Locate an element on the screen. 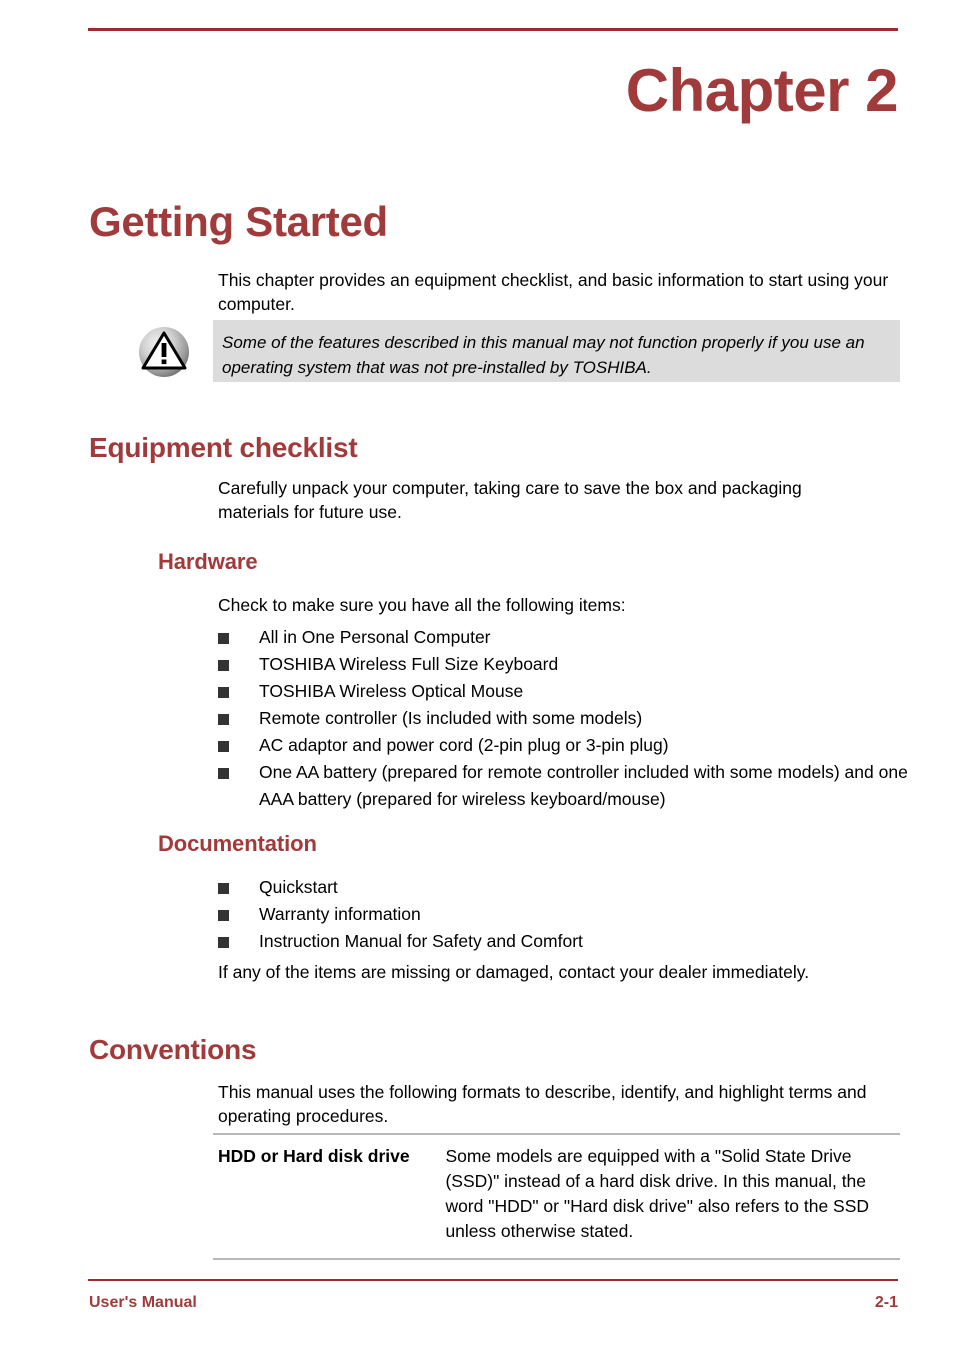 The width and height of the screenshot is (954, 1345). list-item: TOSHIBA Wireless Optical Mouse is located at coordinates (563, 691).